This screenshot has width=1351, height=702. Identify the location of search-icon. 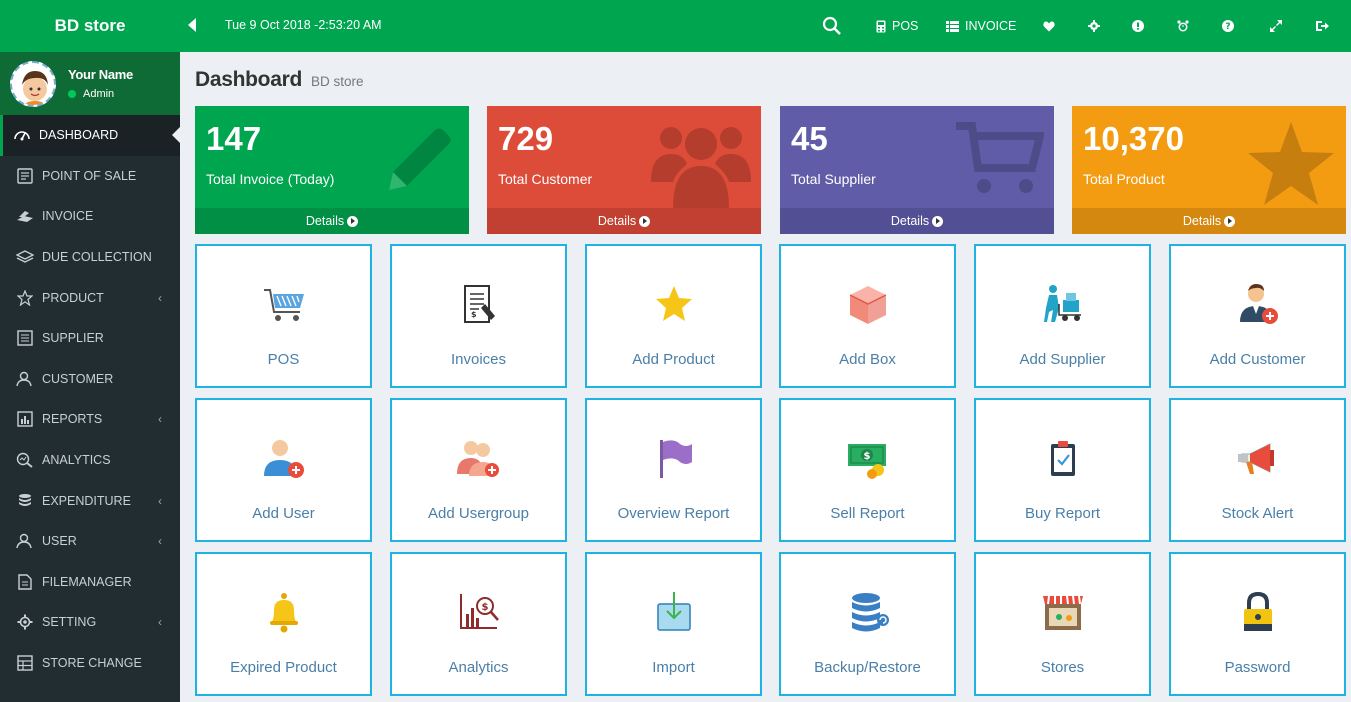
(831, 25).